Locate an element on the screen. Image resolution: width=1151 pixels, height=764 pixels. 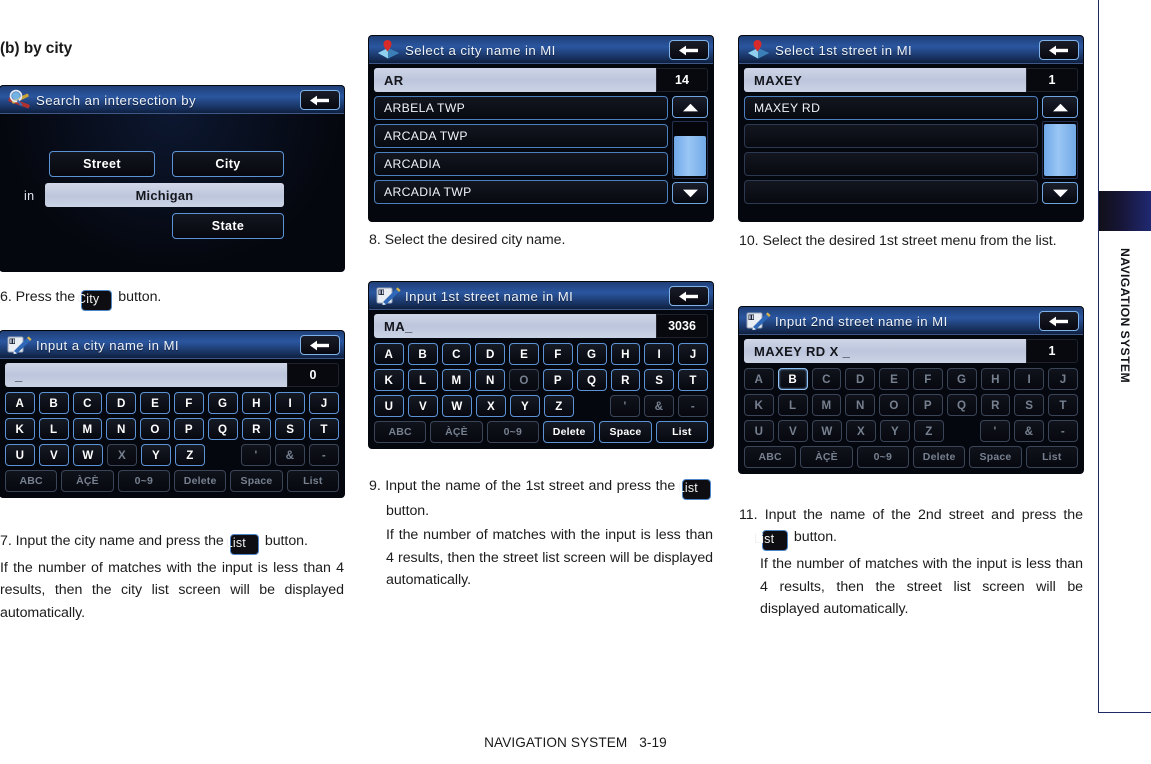
key-n: N is located at coordinates (121, 429).